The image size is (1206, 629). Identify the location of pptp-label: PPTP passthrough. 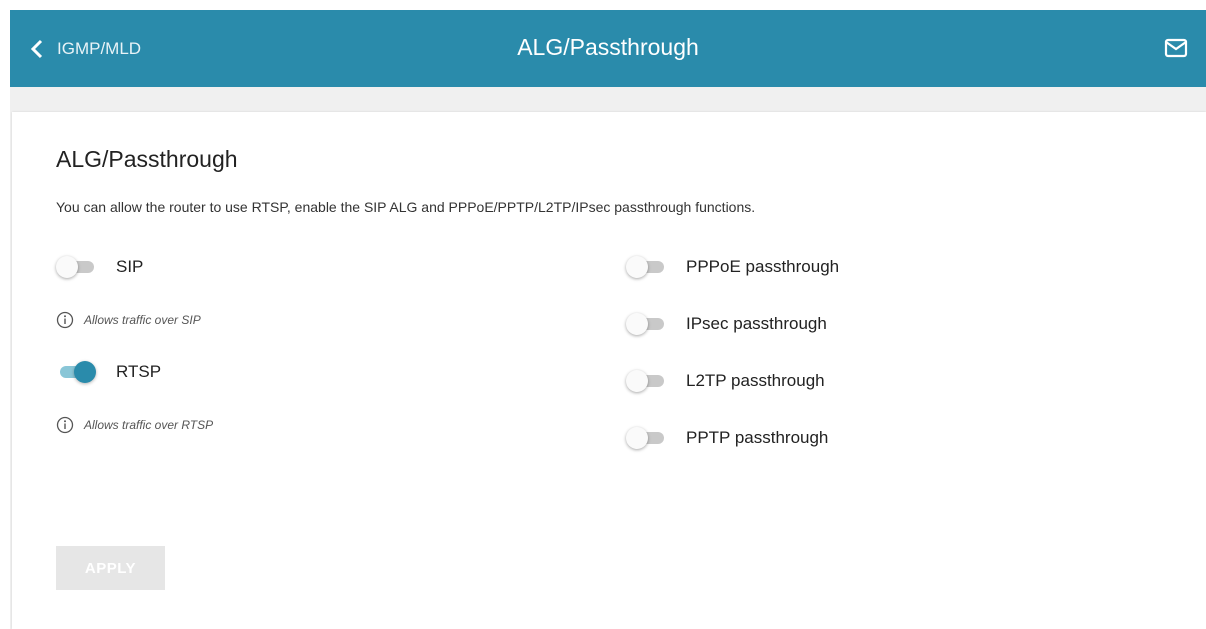
(757, 437).